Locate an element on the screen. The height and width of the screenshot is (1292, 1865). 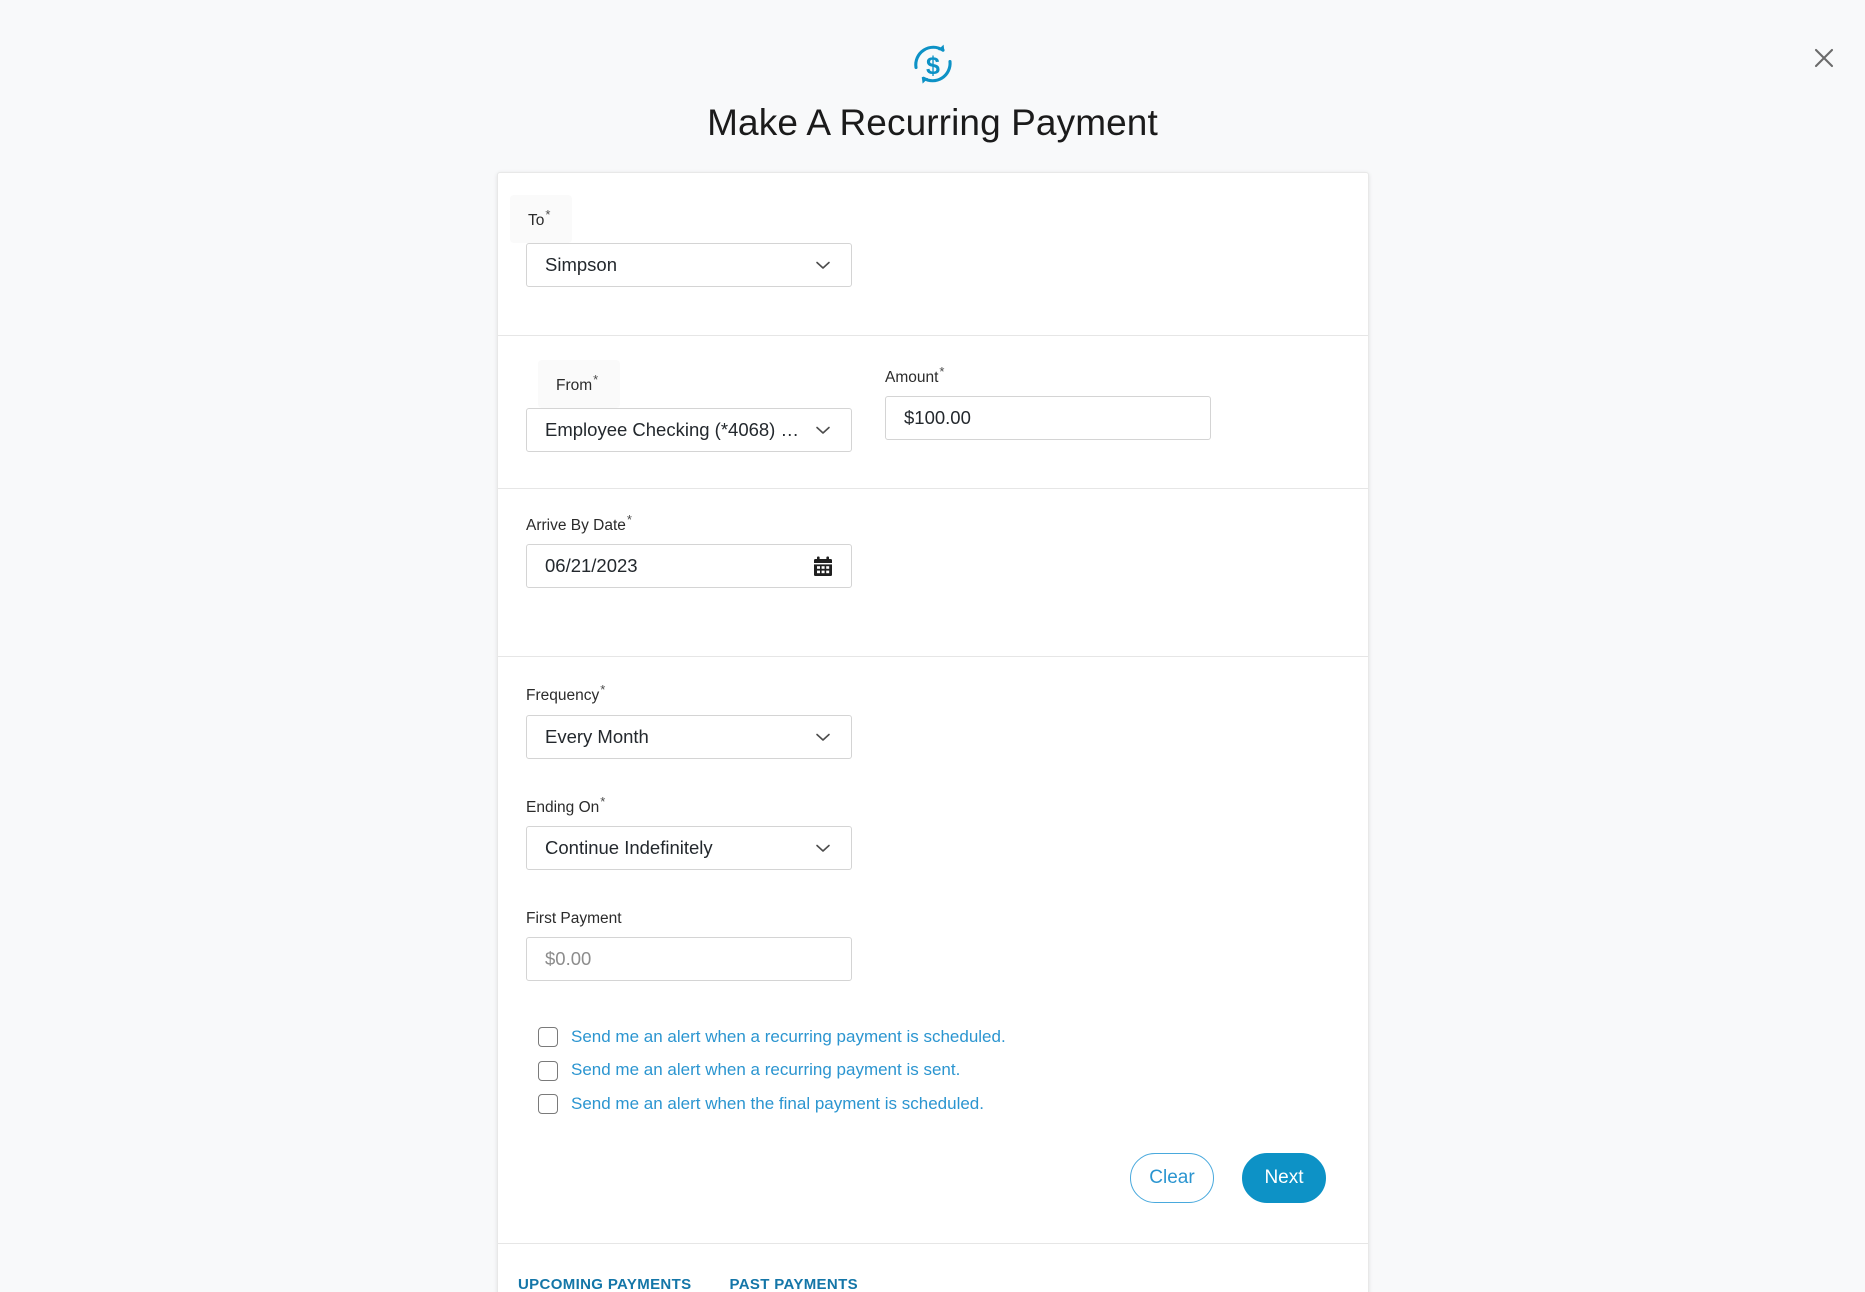
arrive-by-date-value: 06/21/2023 is located at coordinates (591, 566).